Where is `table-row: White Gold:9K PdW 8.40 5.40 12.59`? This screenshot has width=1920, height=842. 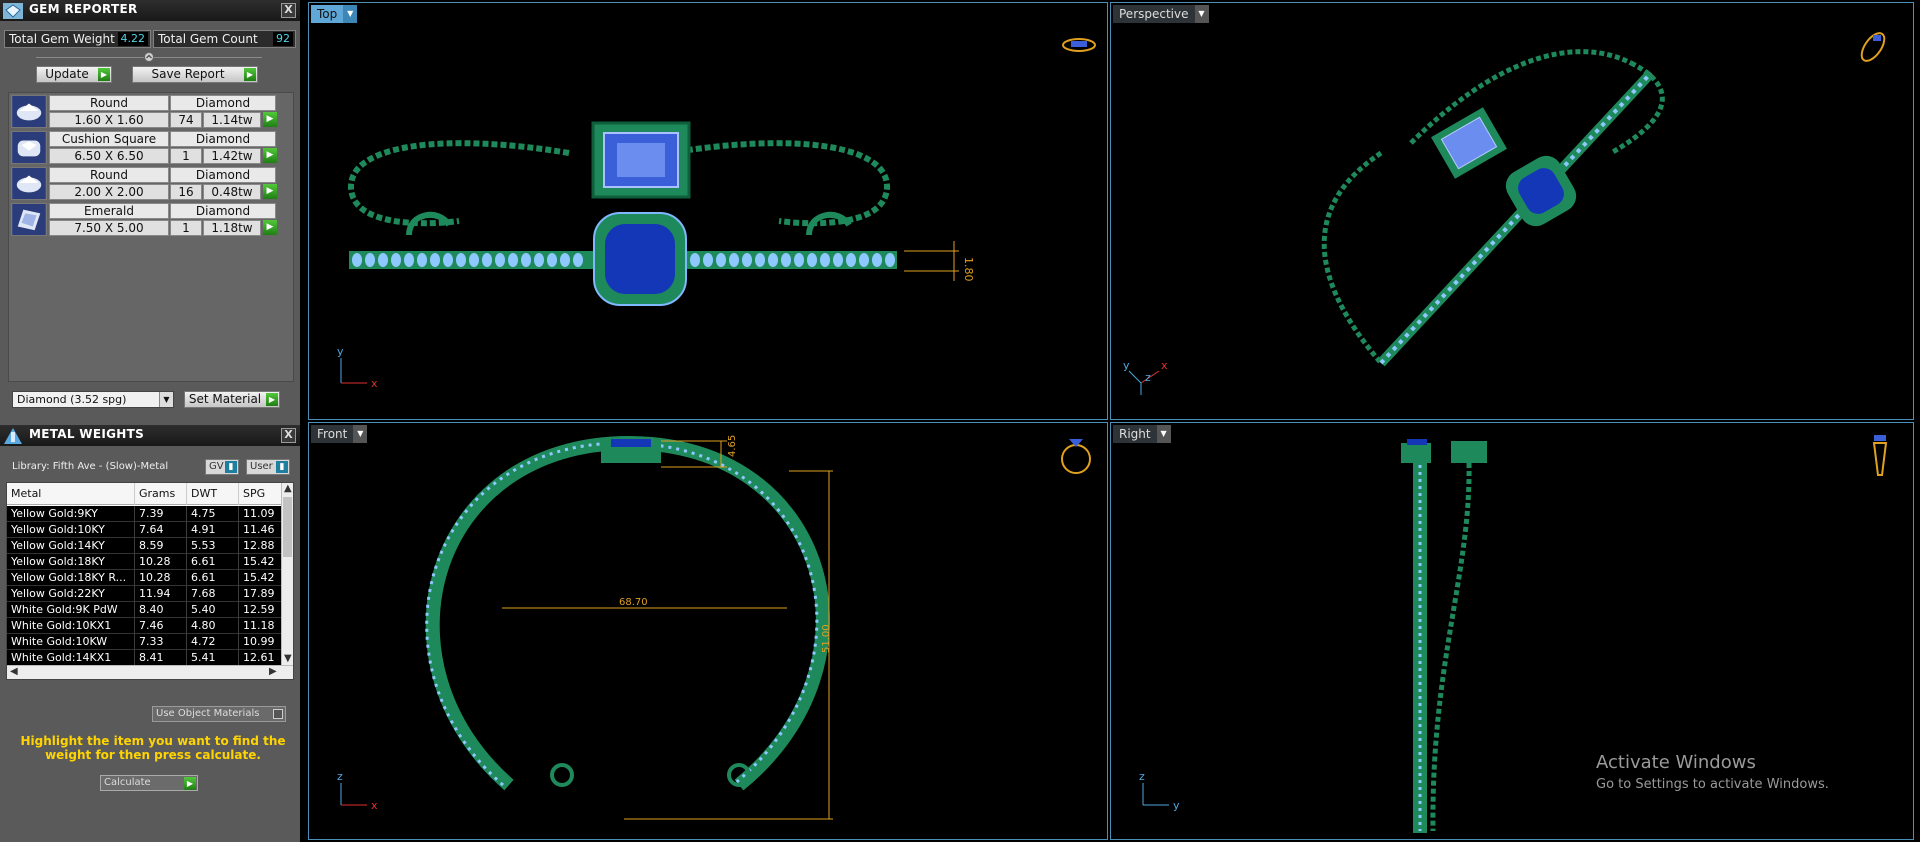
table-row: White Gold:9K PdW 8.40 5.40 12.59 is located at coordinates (145, 610).